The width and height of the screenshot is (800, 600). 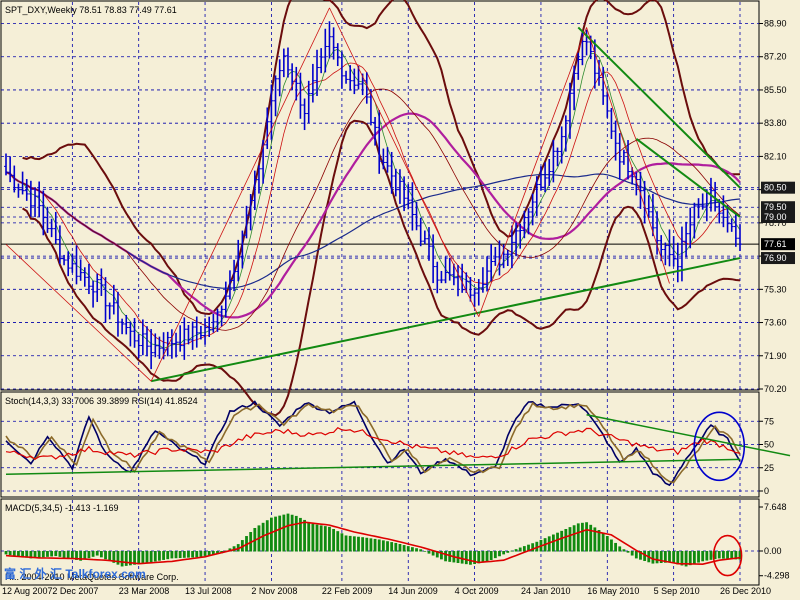 What do you see at coordinates (778, 187) in the screenshot?
I see `level-badge: 80.50` at bounding box center [778, 187].